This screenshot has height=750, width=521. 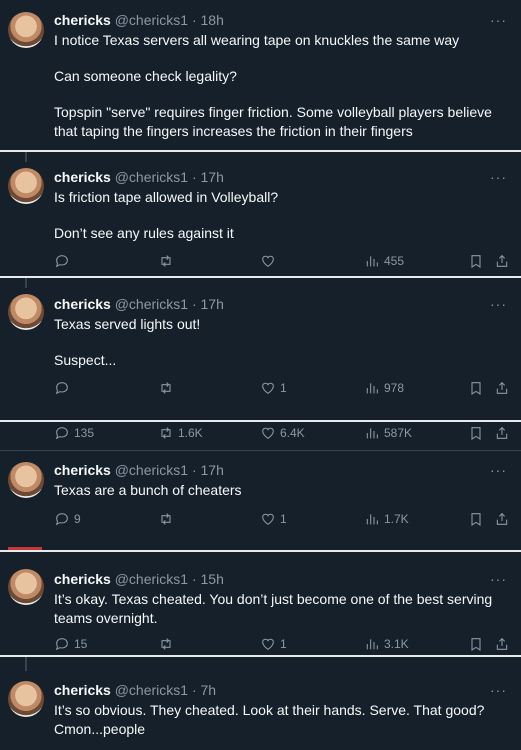 I want to click on views-button: 587K, so click(x=388, y=433).